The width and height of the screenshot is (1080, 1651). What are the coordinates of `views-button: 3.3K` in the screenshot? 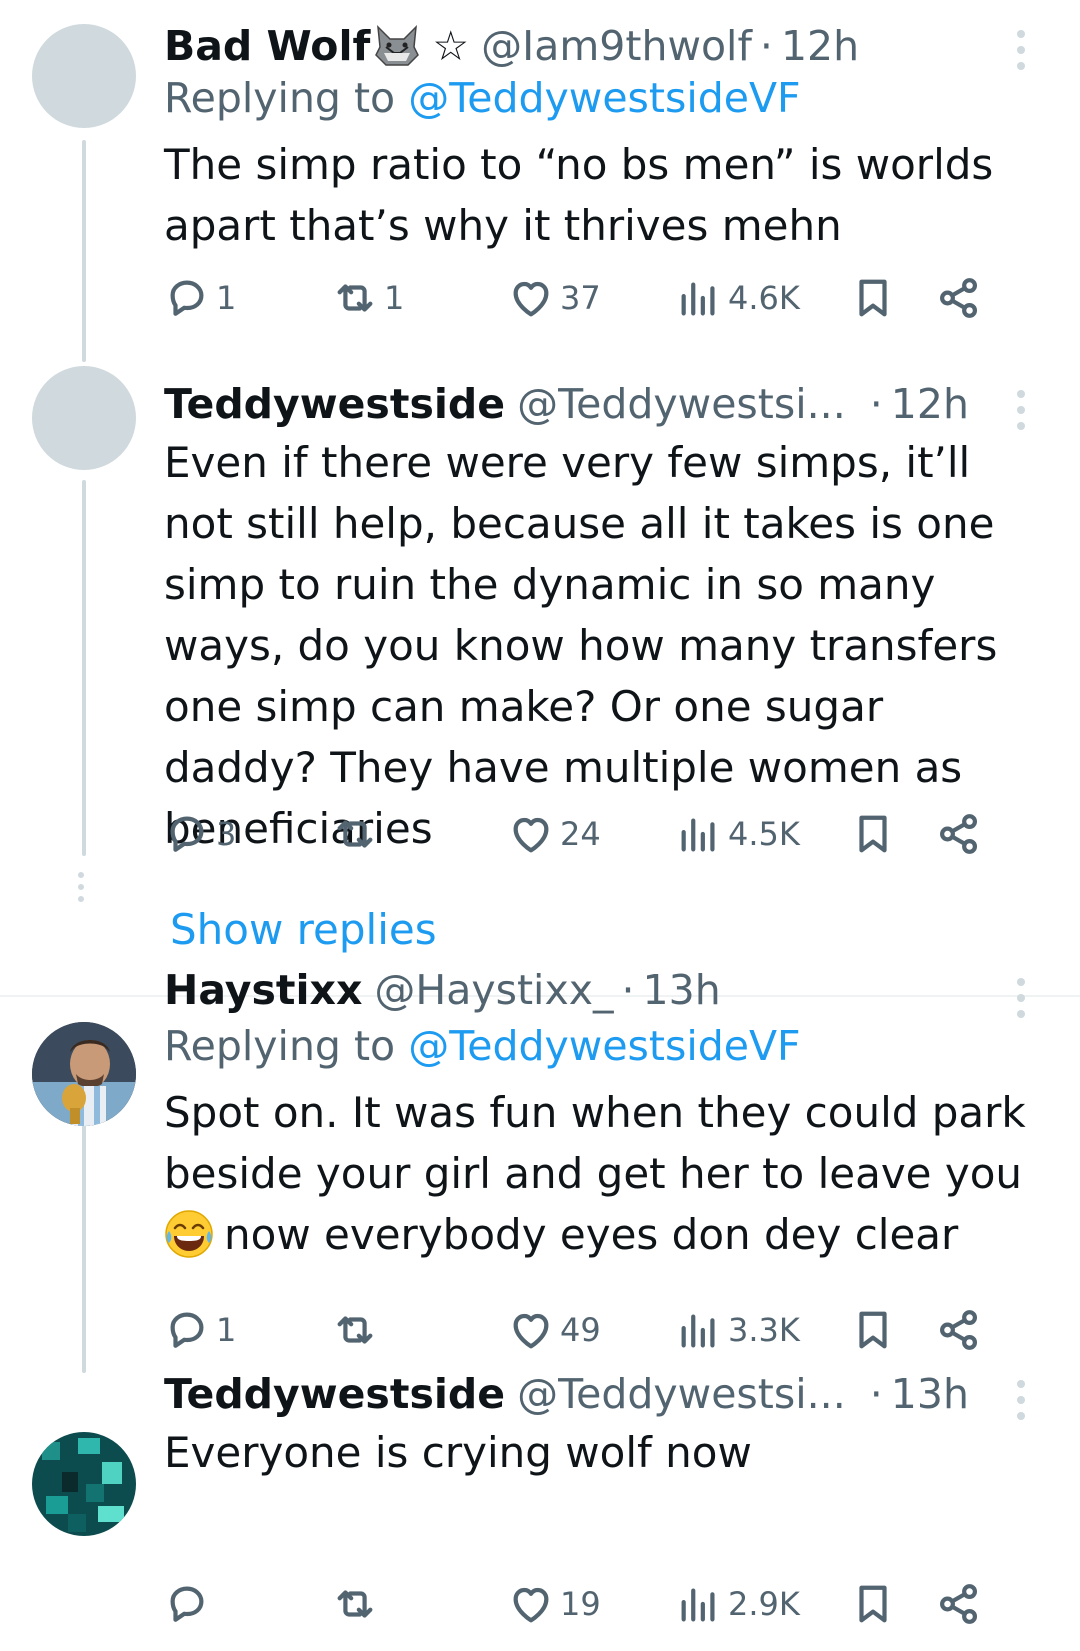 It's located at (738, 1330).